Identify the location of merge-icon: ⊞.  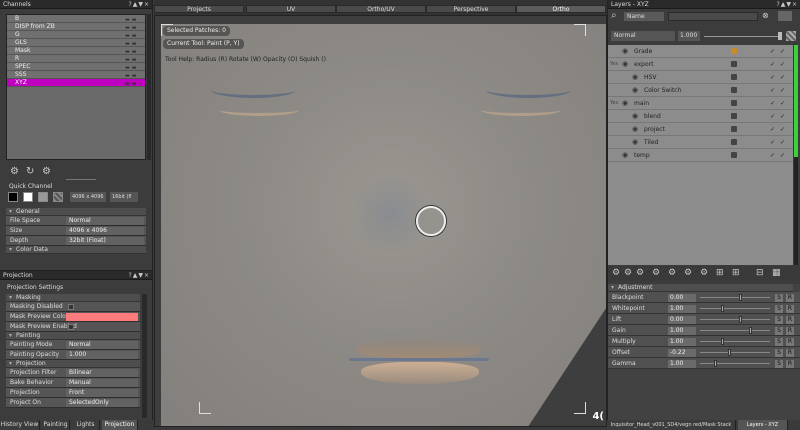
(720, 273).